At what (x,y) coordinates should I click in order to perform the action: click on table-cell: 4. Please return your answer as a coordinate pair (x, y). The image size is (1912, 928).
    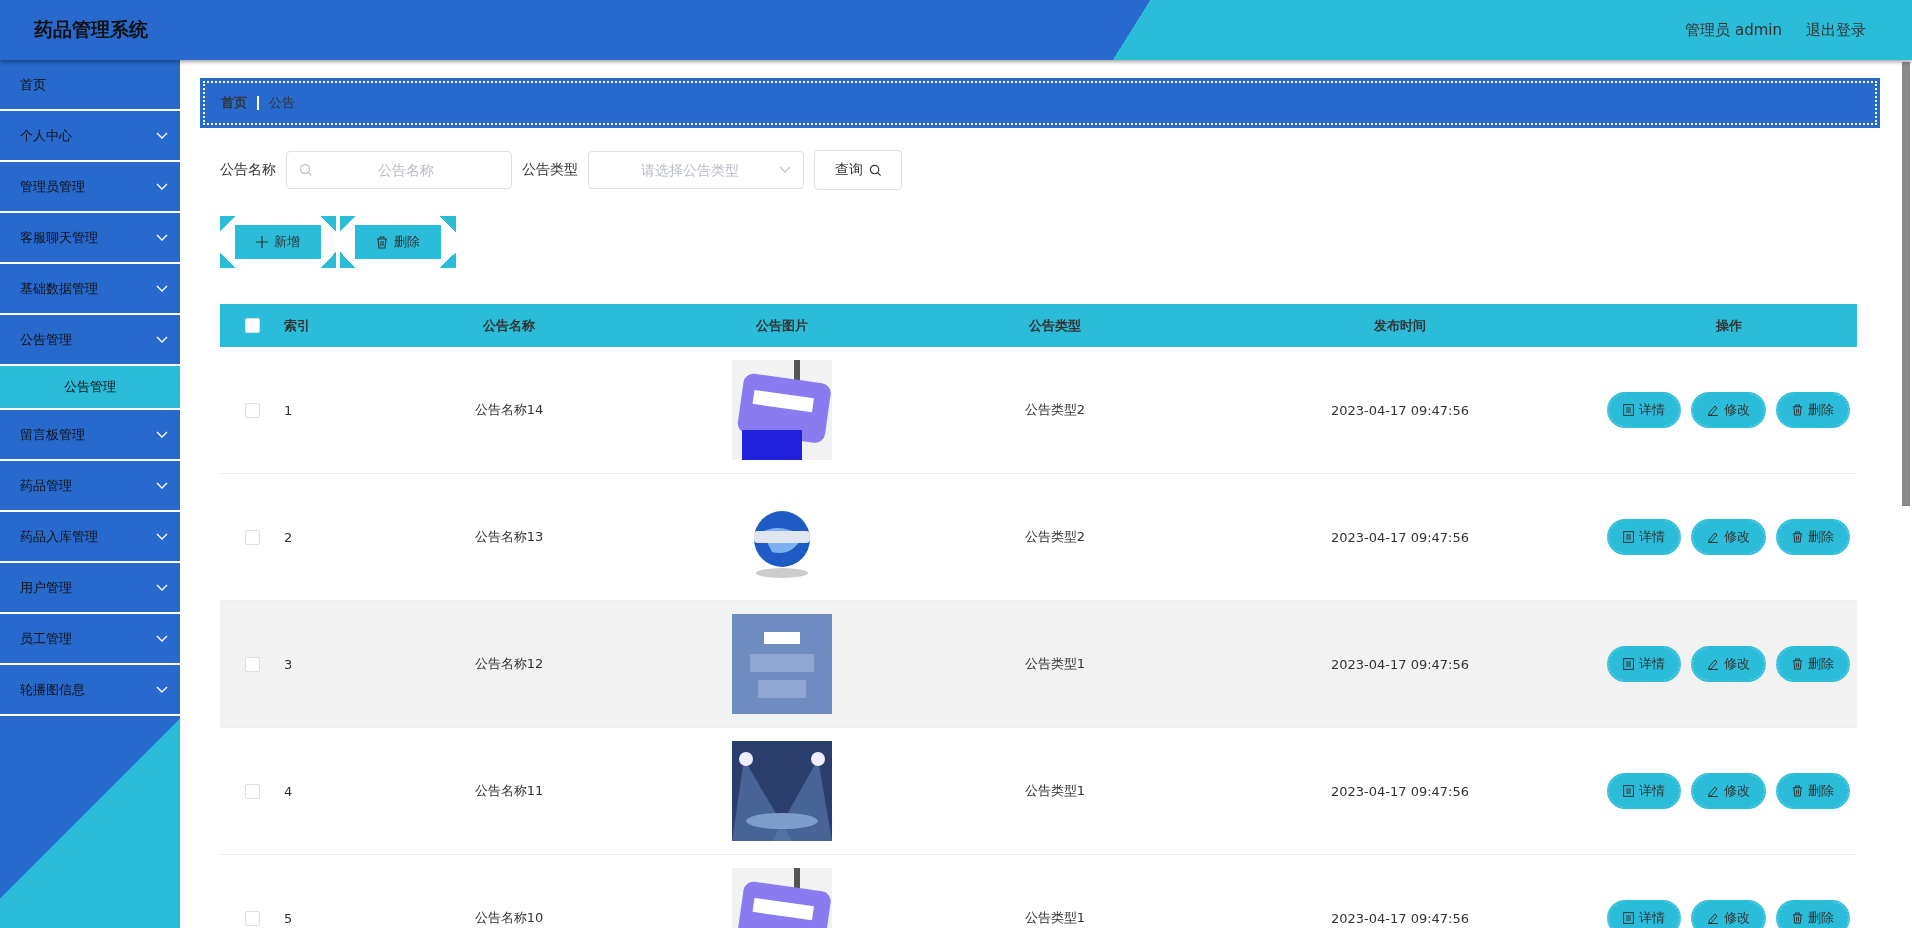
    Looking at the image, I should click on (288, 791).